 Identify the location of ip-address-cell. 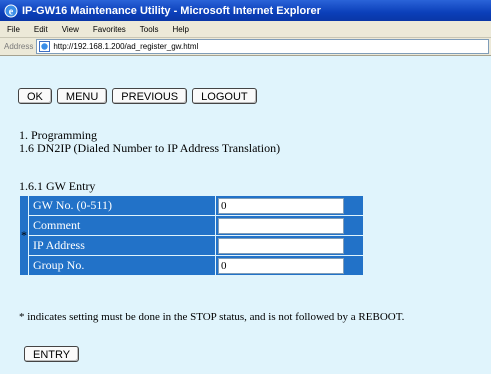
(289, 245).